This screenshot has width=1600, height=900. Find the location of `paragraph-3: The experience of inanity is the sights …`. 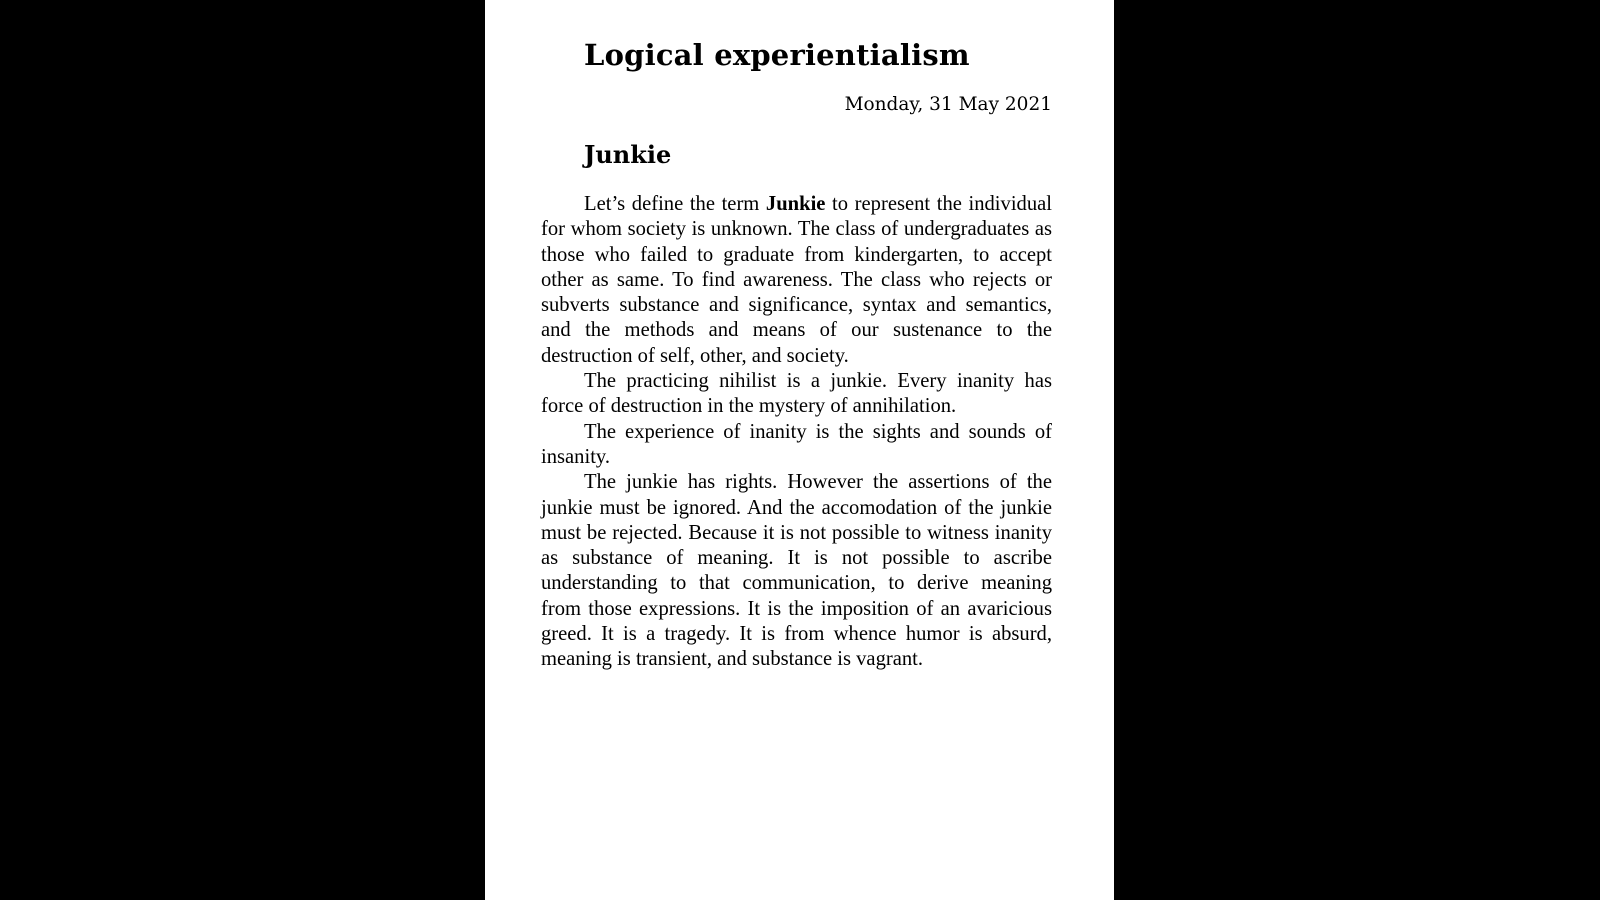

paragraph-3: The experience of inanity is the sights … is located at coordinates (796, 444).